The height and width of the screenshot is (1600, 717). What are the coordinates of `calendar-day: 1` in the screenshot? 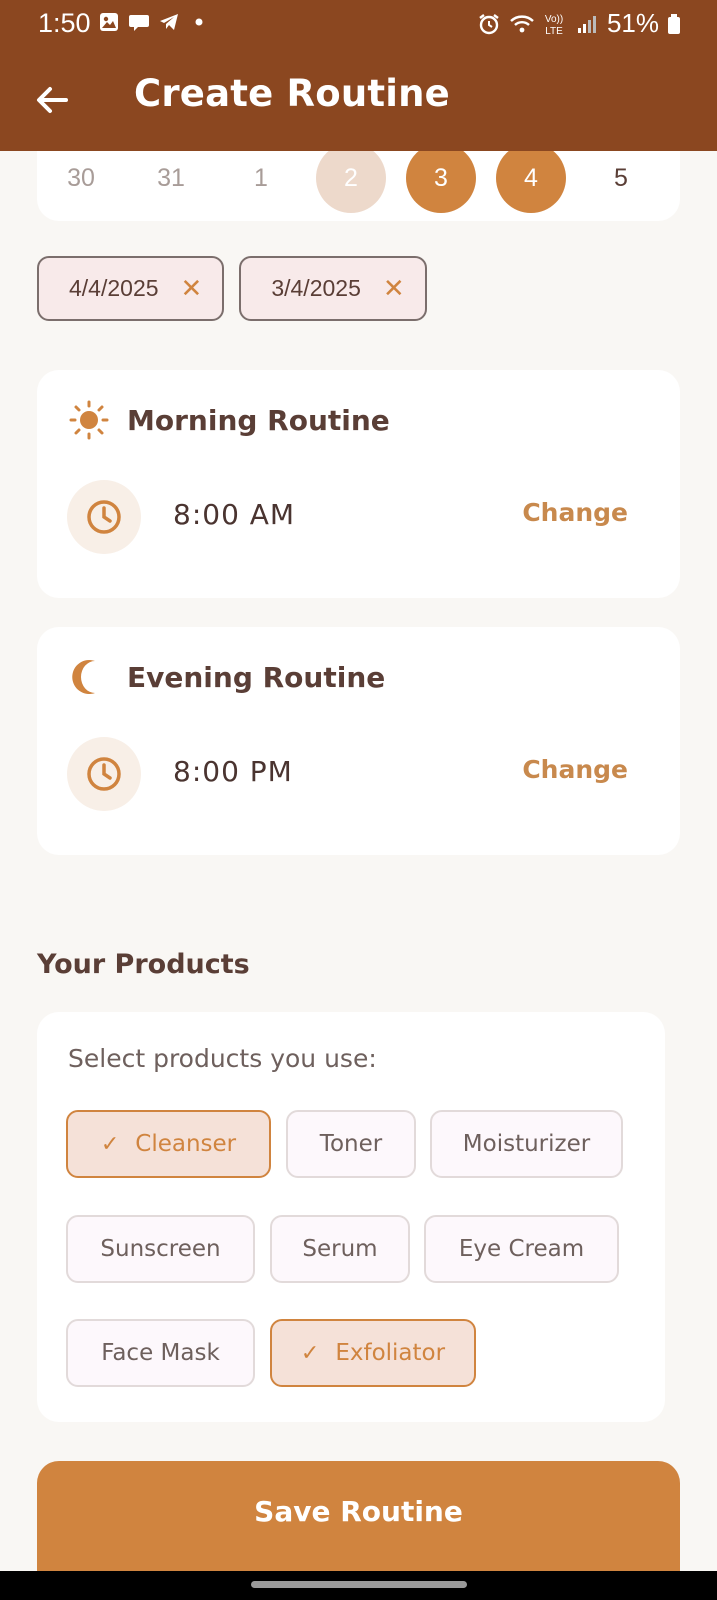 It's located at (261, 182).